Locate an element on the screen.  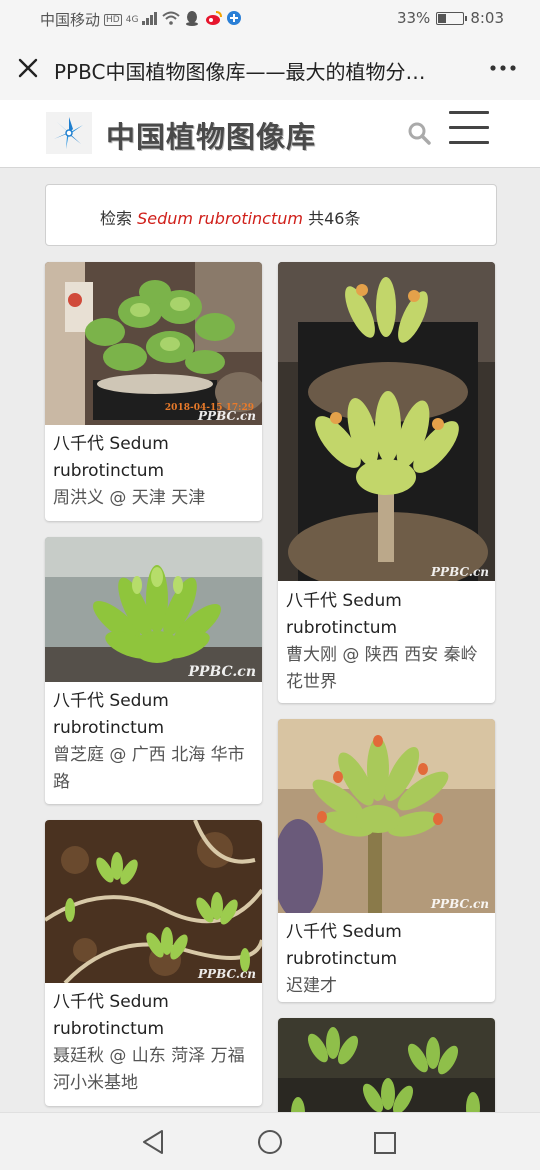
plant-photo: 2018-04-15 17:29 PPBC.cn is located at coordinates (153, 343).